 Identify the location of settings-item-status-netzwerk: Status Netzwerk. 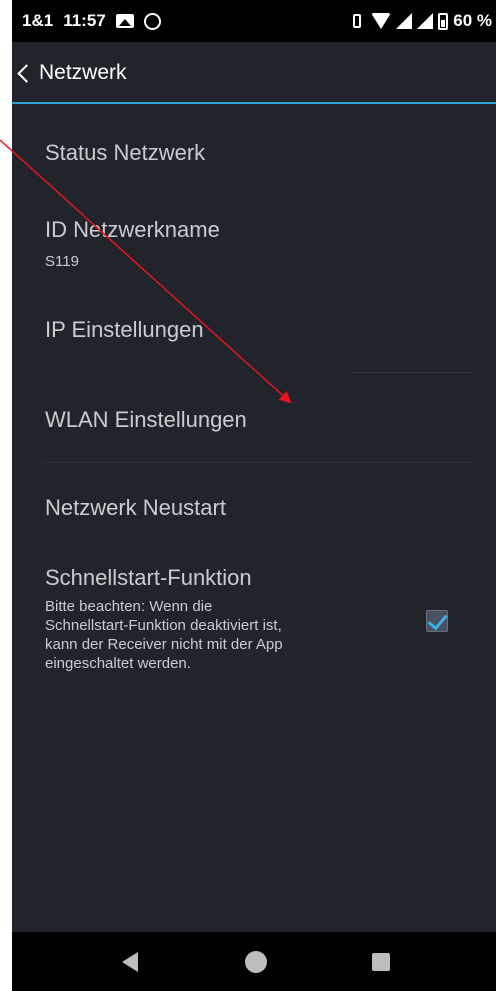
(254, 154).